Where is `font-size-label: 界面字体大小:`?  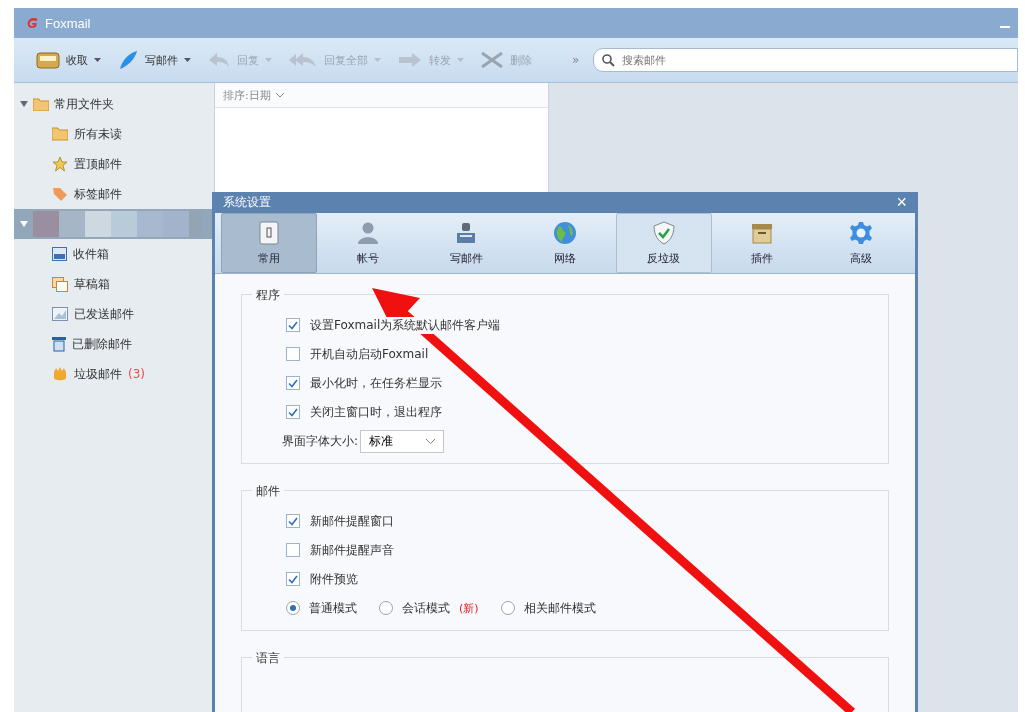 font-size-label: 界面字体大小: is located at coordinates (320, 441).